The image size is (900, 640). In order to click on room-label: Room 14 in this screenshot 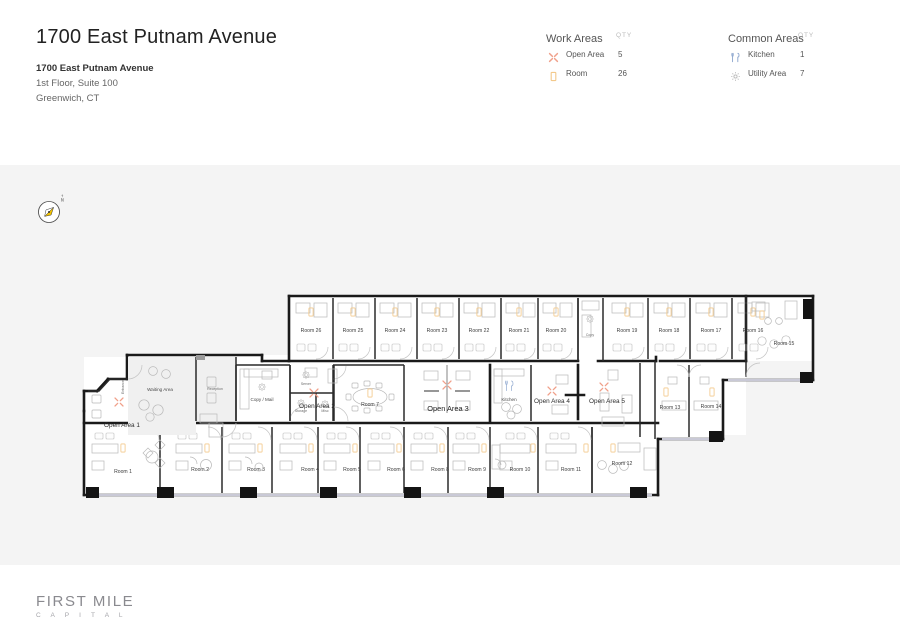, I will do `click(711, 407)`.